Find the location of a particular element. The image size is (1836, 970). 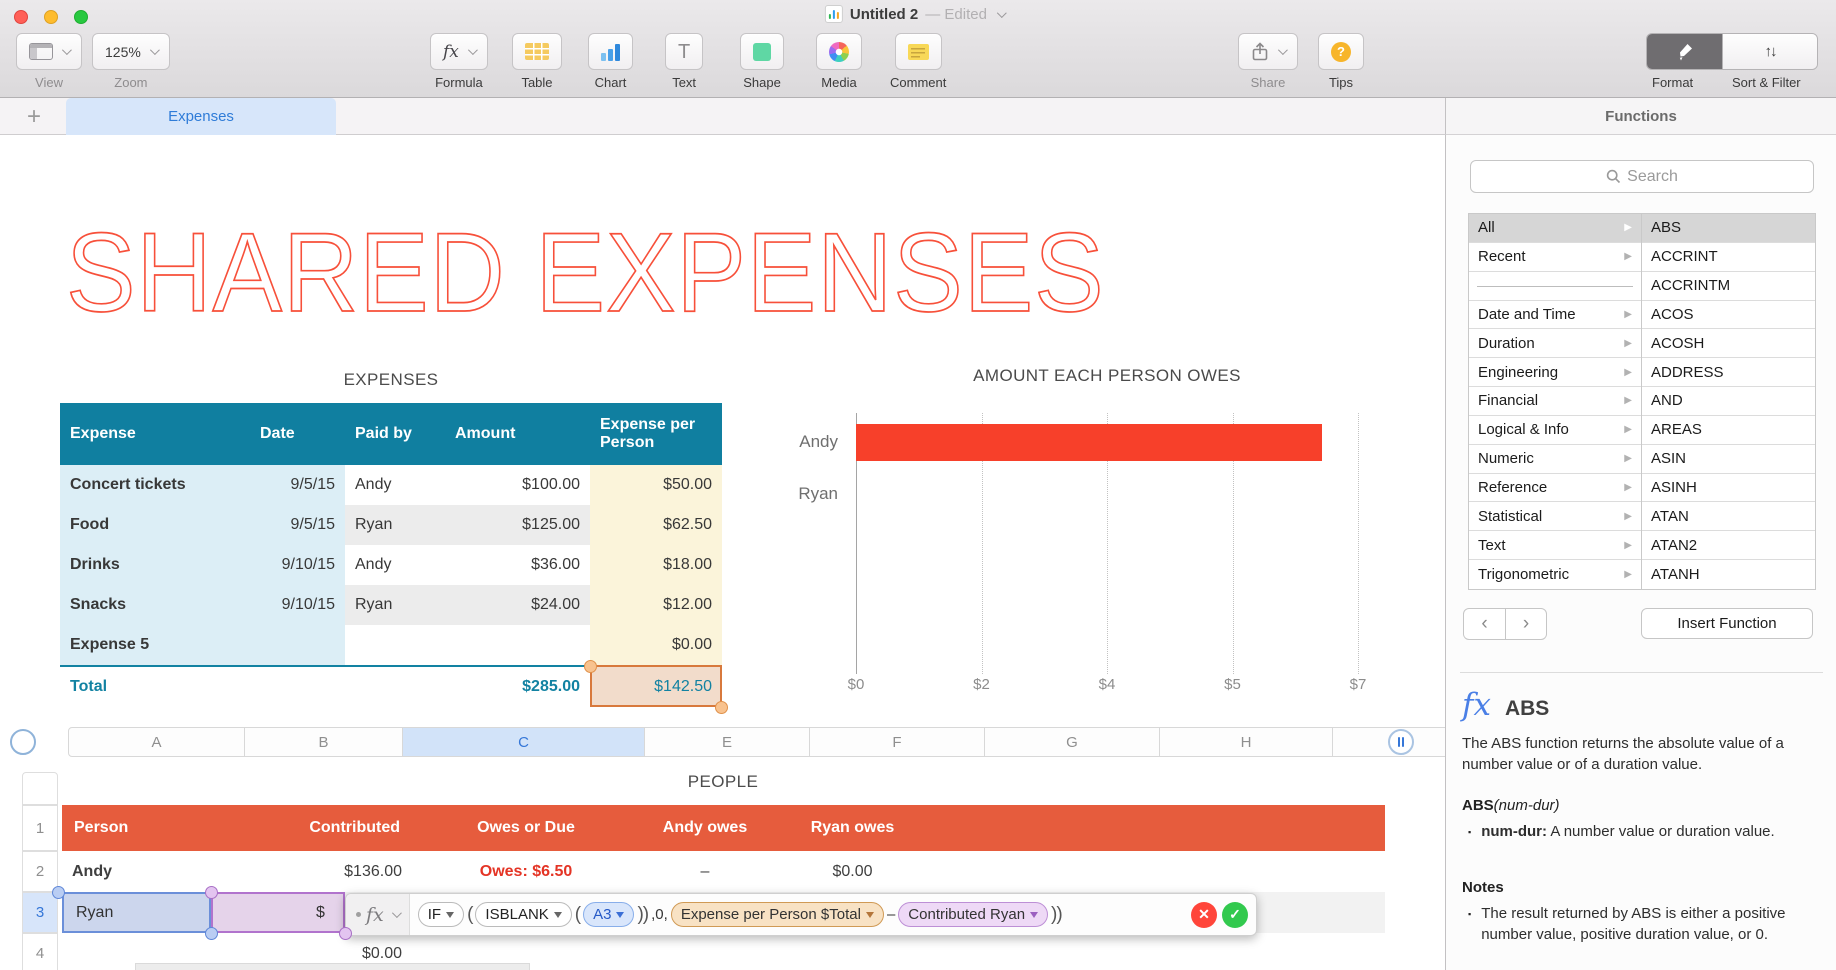

function-item-and: AND is located at coordinates (1728, 401).